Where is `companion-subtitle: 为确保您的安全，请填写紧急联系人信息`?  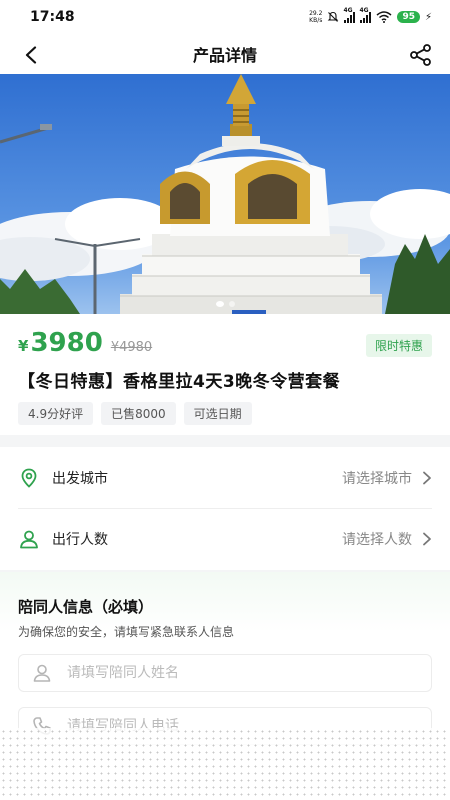
companion-subtitle: 为确保您的安全，请填写紧急联系人信息 is located at coordinates (126, 632).